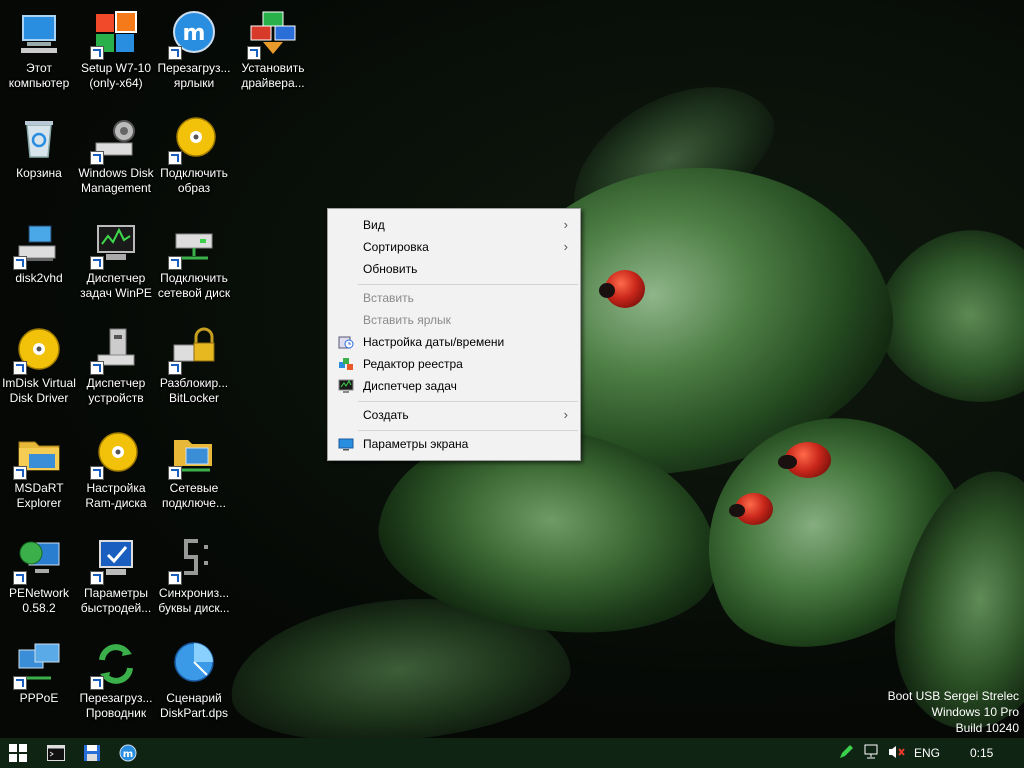 The height and width of the screenshot is (768, 1024). I want to click on menu-item-paste: Вставить, so click(454, 298).